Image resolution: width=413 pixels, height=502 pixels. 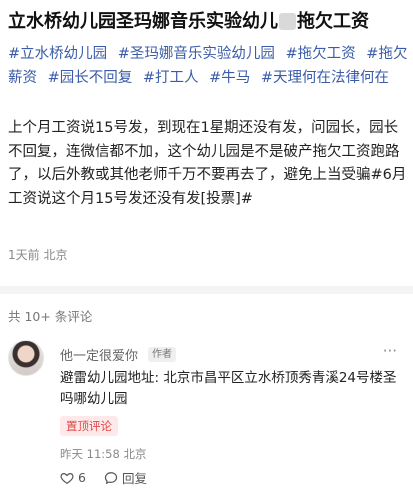 I want to click on comment-time: 昨天 11:58 北京, so click(x=103, y=454).